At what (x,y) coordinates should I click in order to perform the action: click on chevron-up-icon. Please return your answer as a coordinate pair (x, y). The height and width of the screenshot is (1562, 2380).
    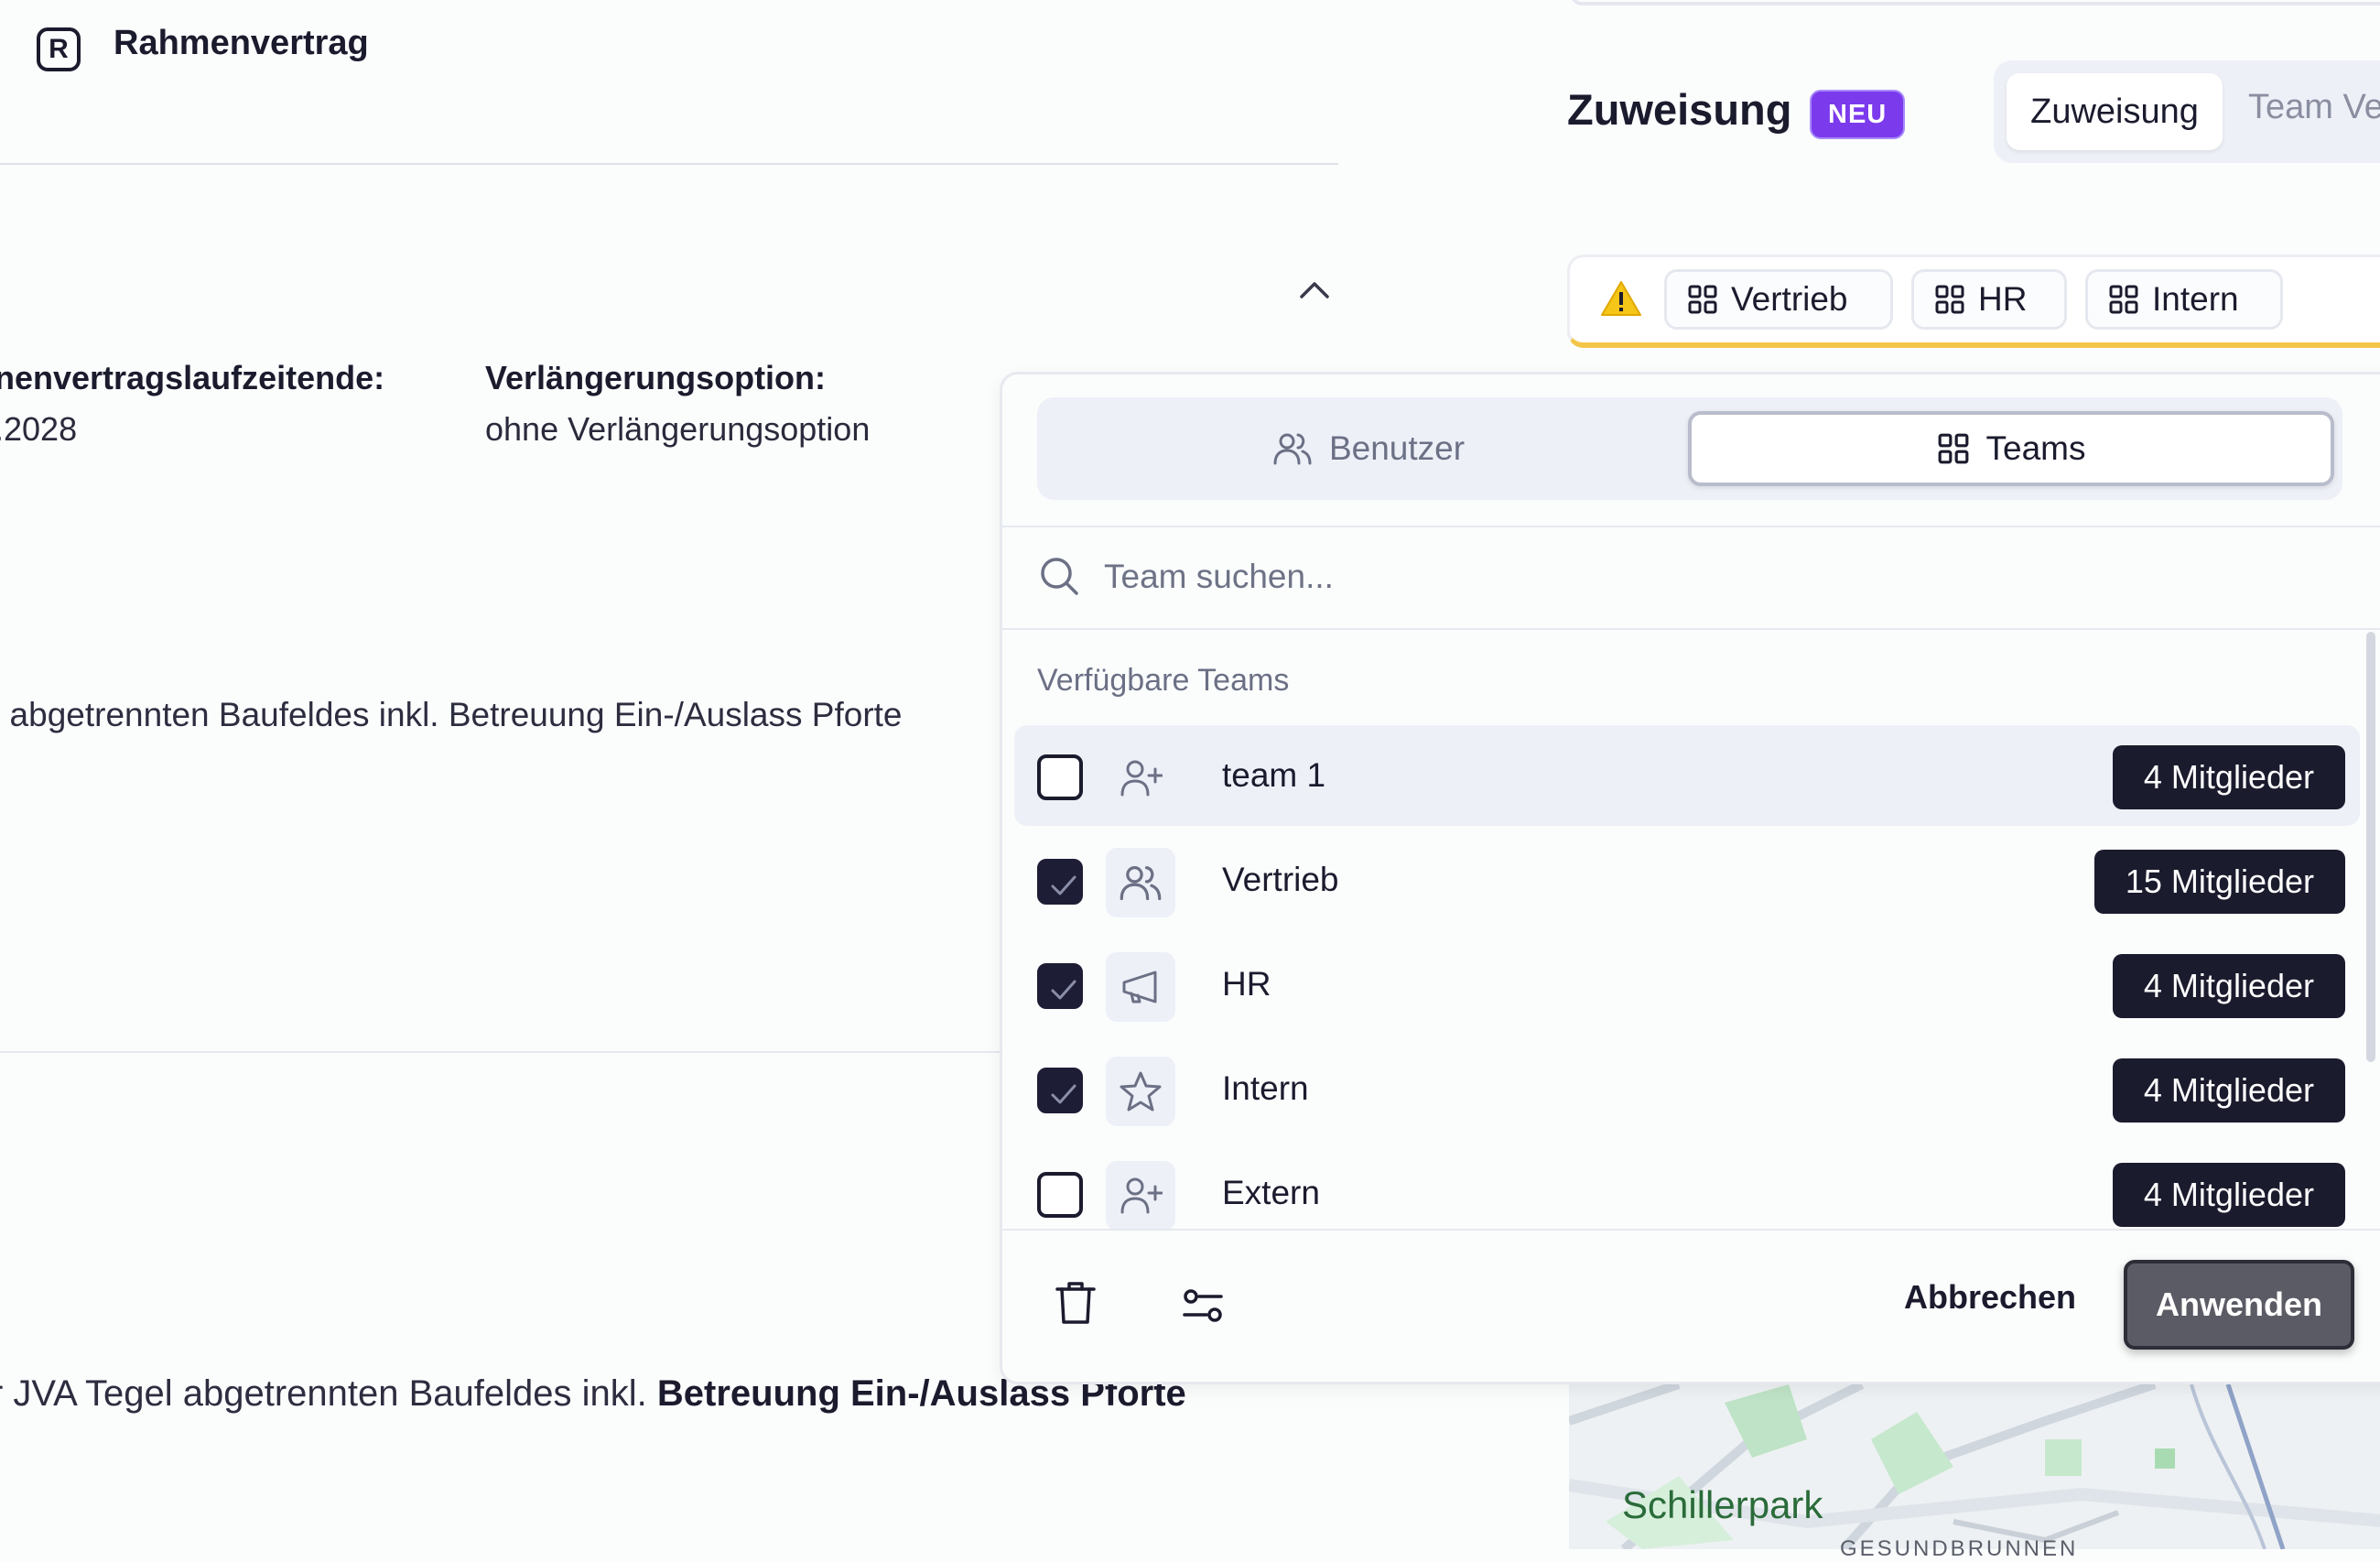
    Looking at the image, I should click on (1314, 291).